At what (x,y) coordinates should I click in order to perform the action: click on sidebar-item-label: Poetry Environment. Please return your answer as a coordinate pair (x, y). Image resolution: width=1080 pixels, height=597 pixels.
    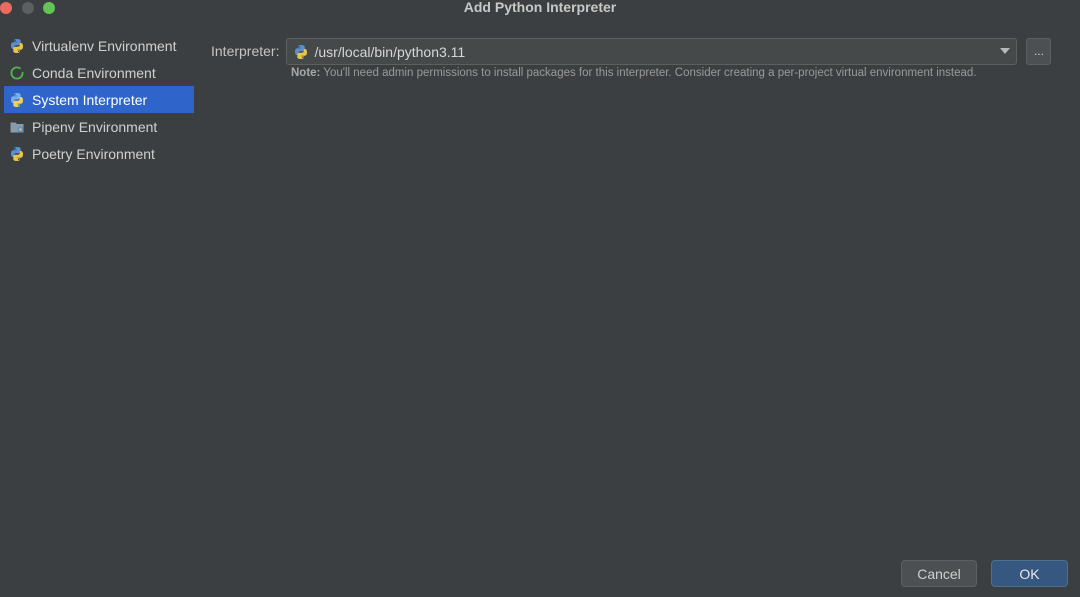
    Looking at the image, I should click on (93, 153).